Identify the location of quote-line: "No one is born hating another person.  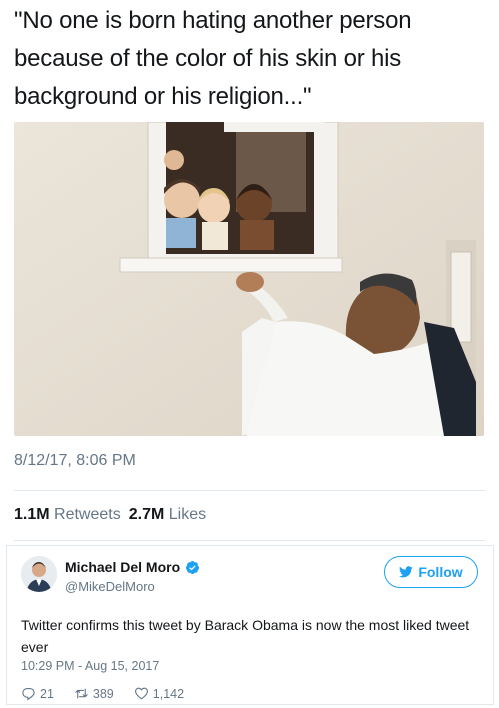
(213, 20).